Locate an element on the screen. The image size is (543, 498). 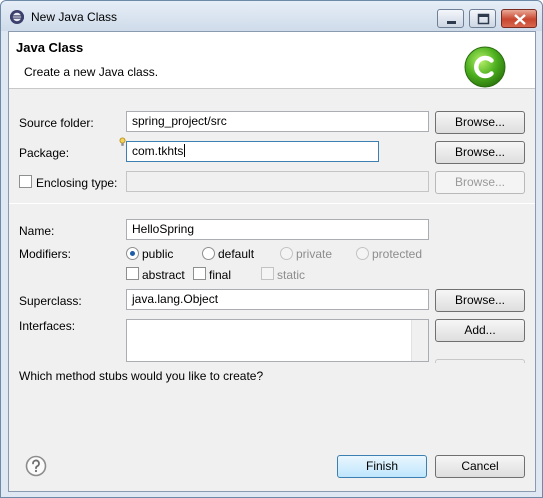
source-folder-field: spring_project/src is located at coordinates (277, 121).